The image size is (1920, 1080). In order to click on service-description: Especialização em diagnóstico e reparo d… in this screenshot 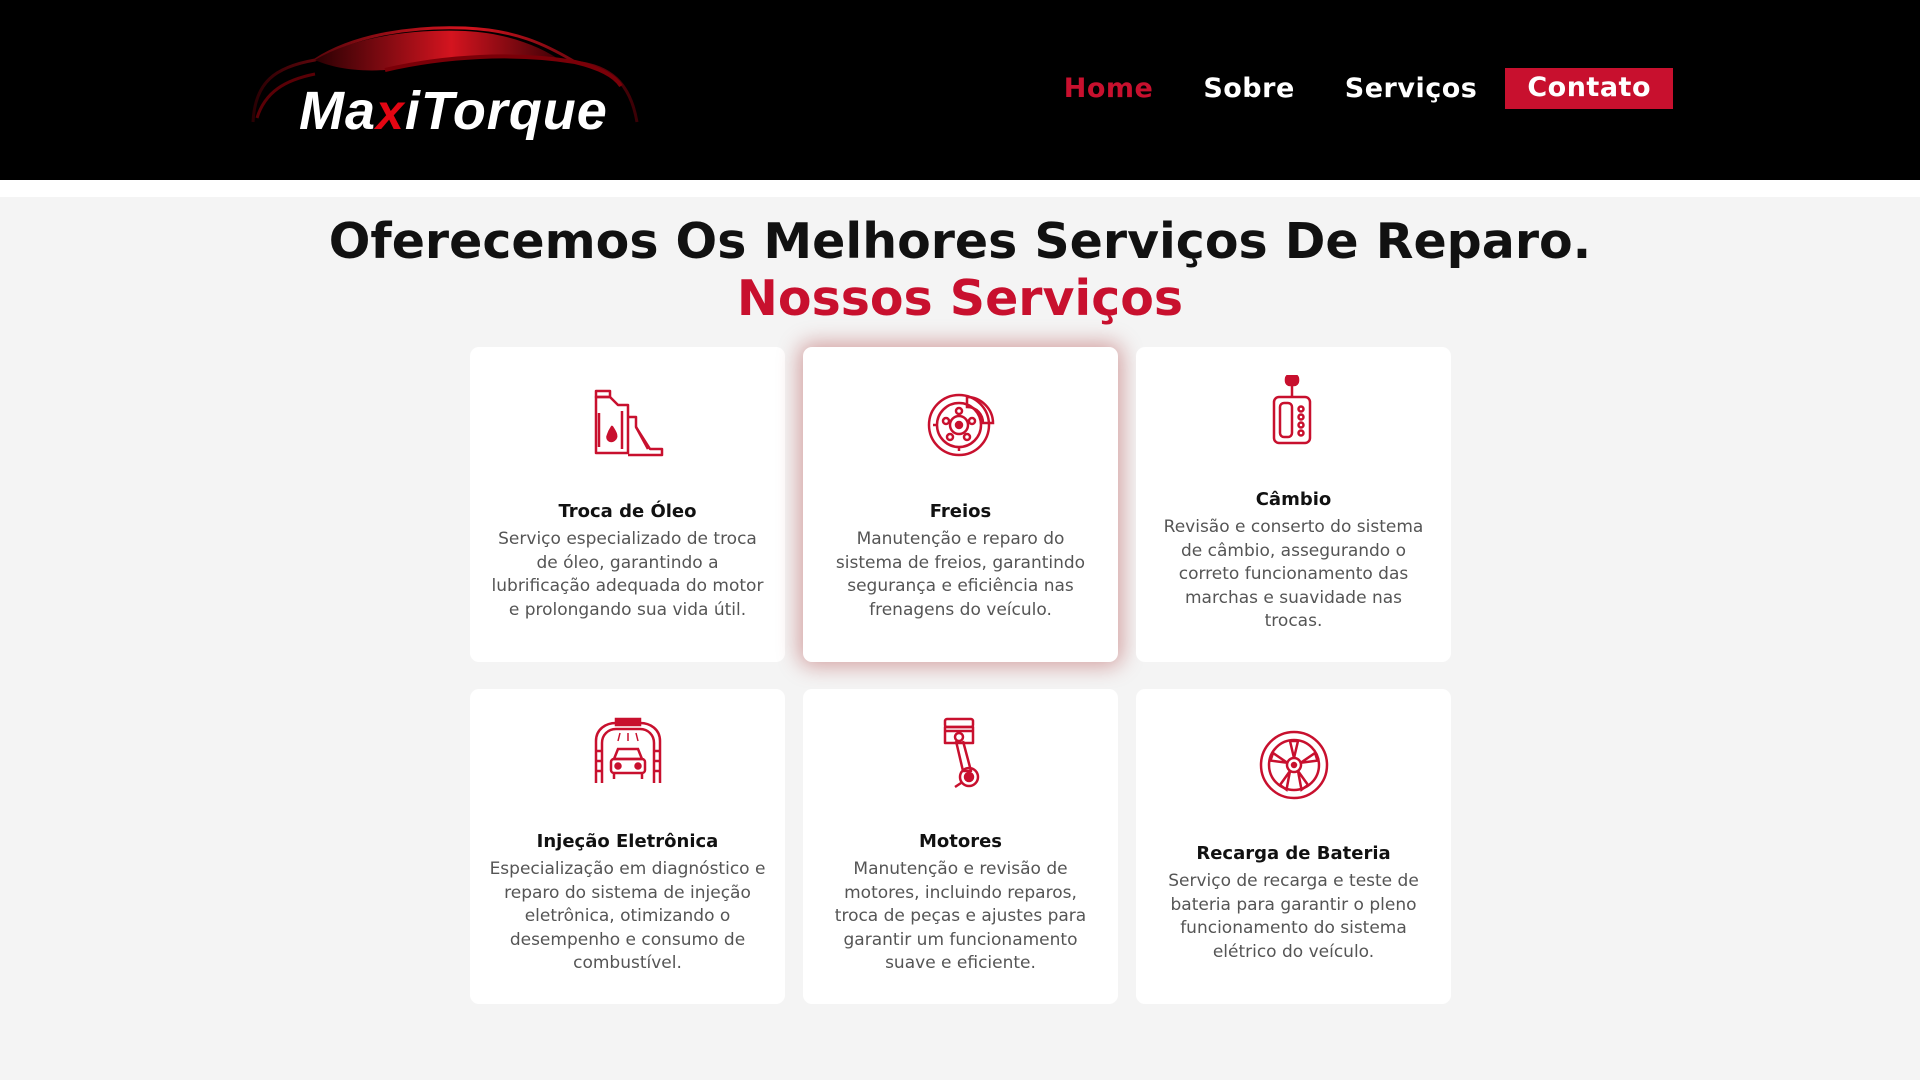, I will do `click(627, 916)`.